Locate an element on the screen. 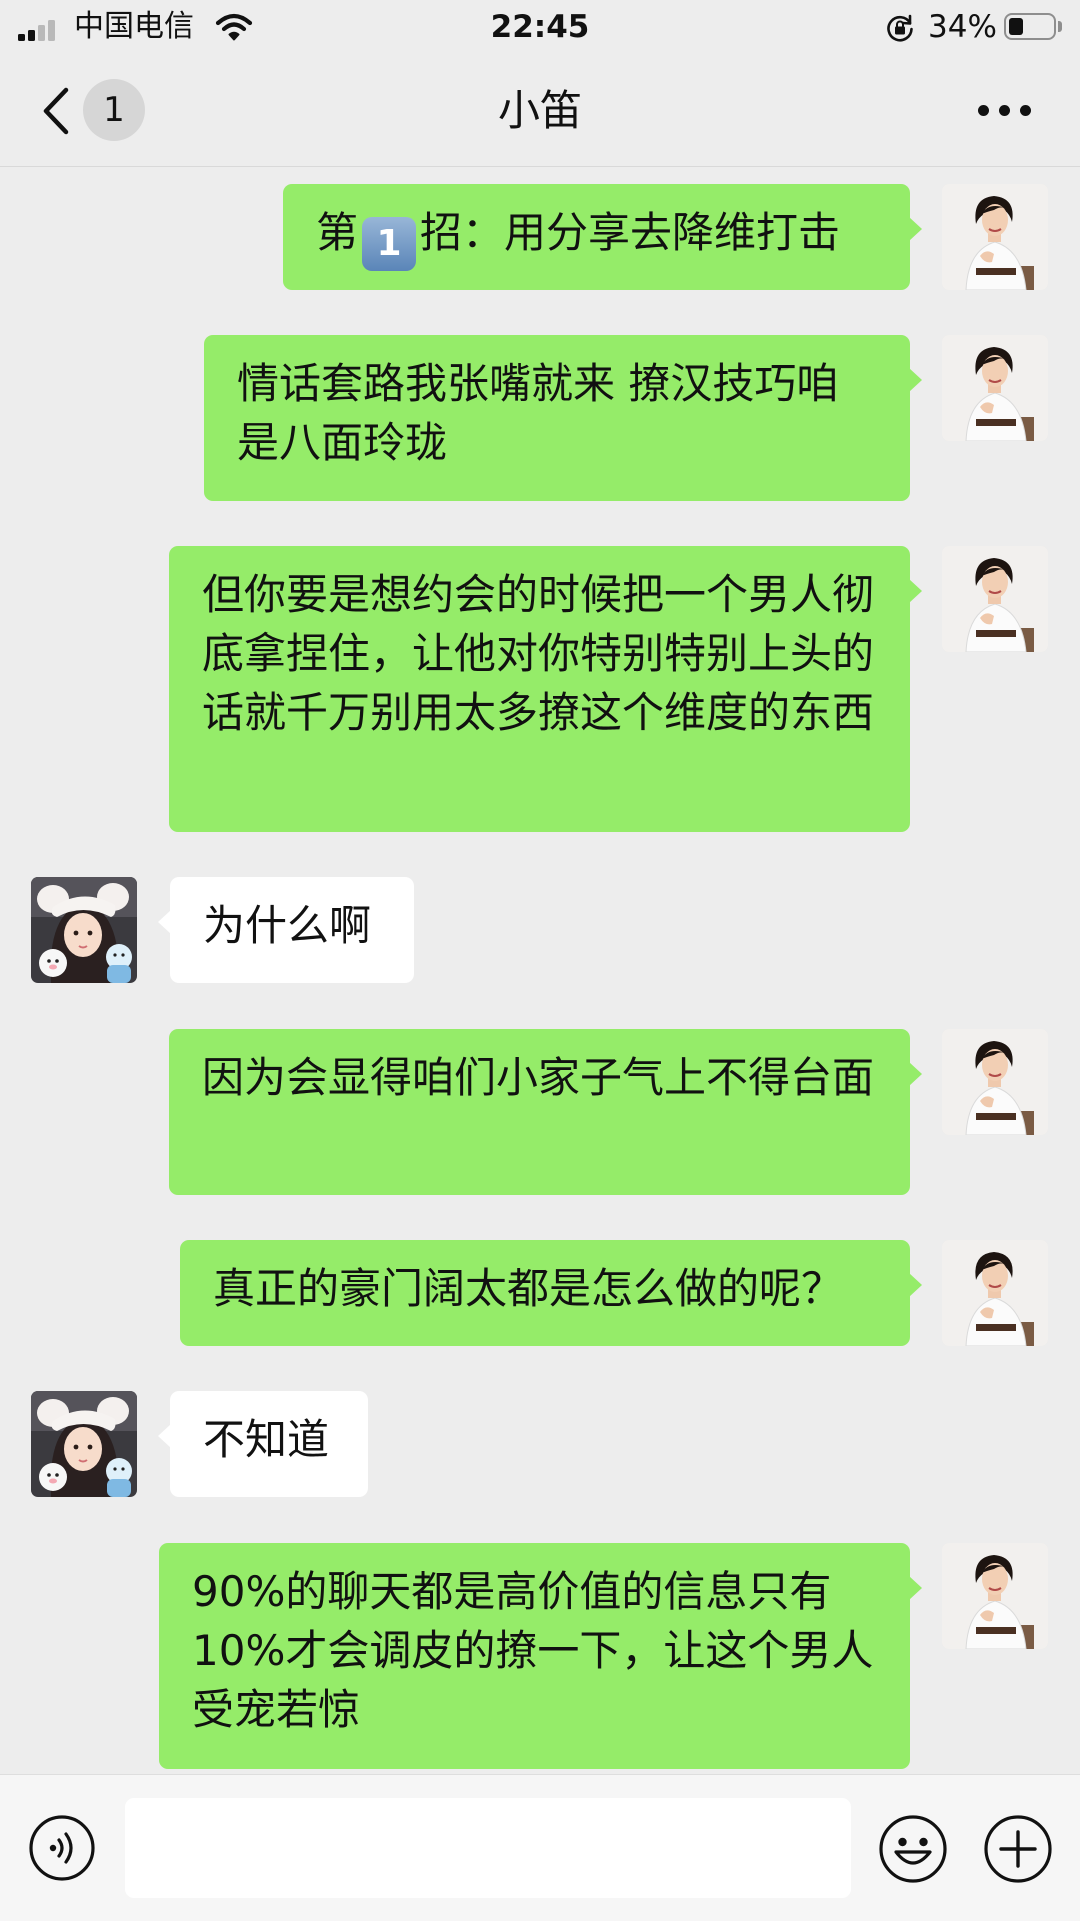  message-text: 真正的豪门阔太都是怎么做的呢？ is located at coordinates (528, 1288).